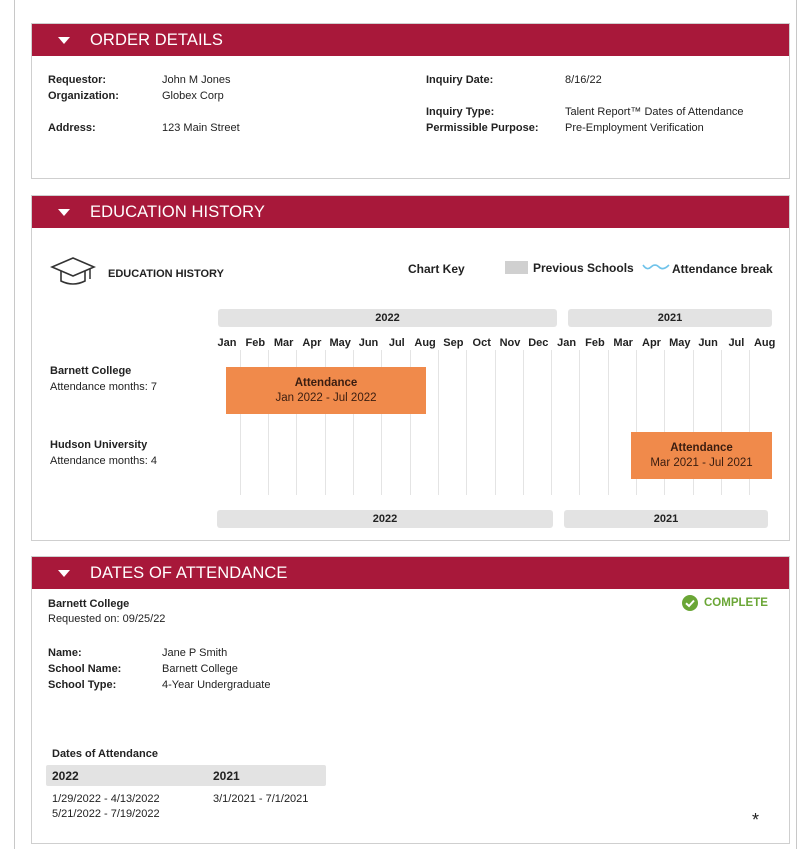 This screenshot has width=805, height=849. Describe the element at coordinates (670, 318) in the screenshot. I see `year-tab-2021-top: 2021` at that location.